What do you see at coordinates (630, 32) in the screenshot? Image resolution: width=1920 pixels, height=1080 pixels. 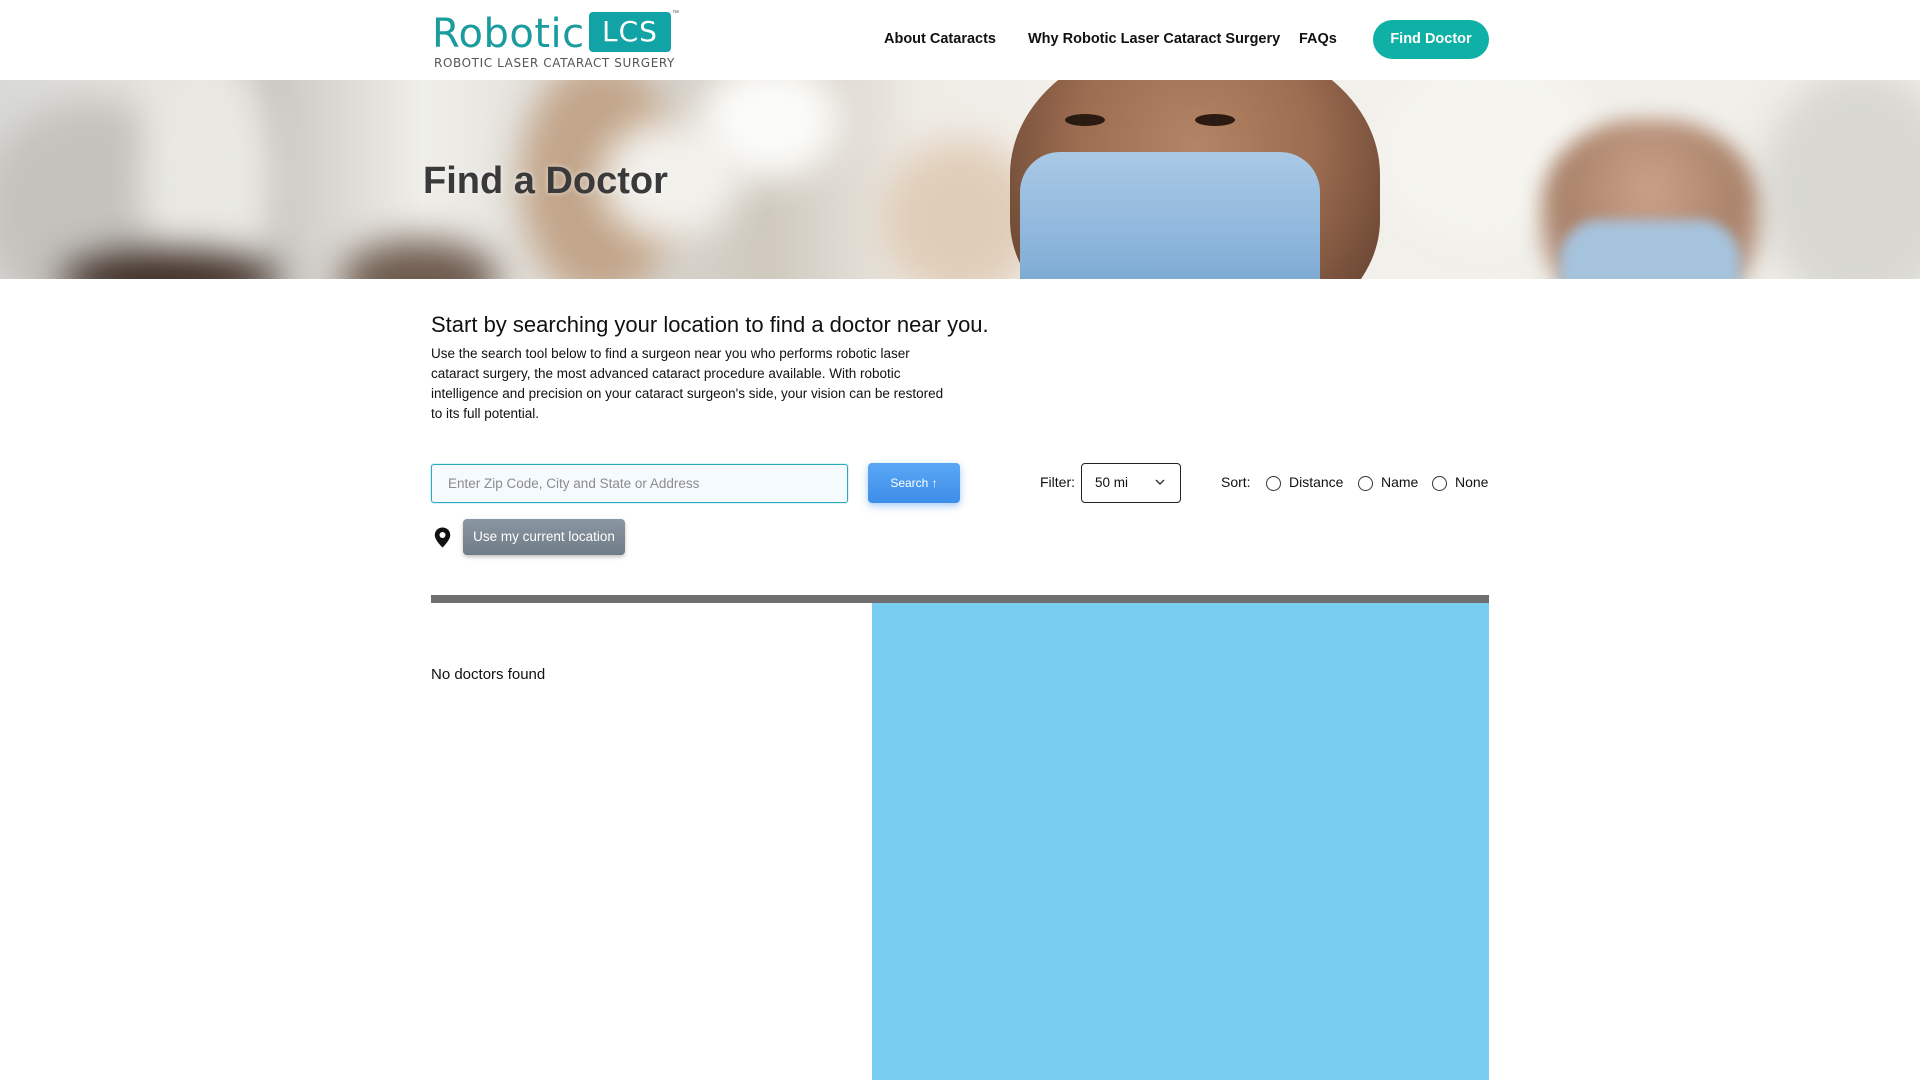 I see `logo-box: LCS` at bounding box center [630, 32].